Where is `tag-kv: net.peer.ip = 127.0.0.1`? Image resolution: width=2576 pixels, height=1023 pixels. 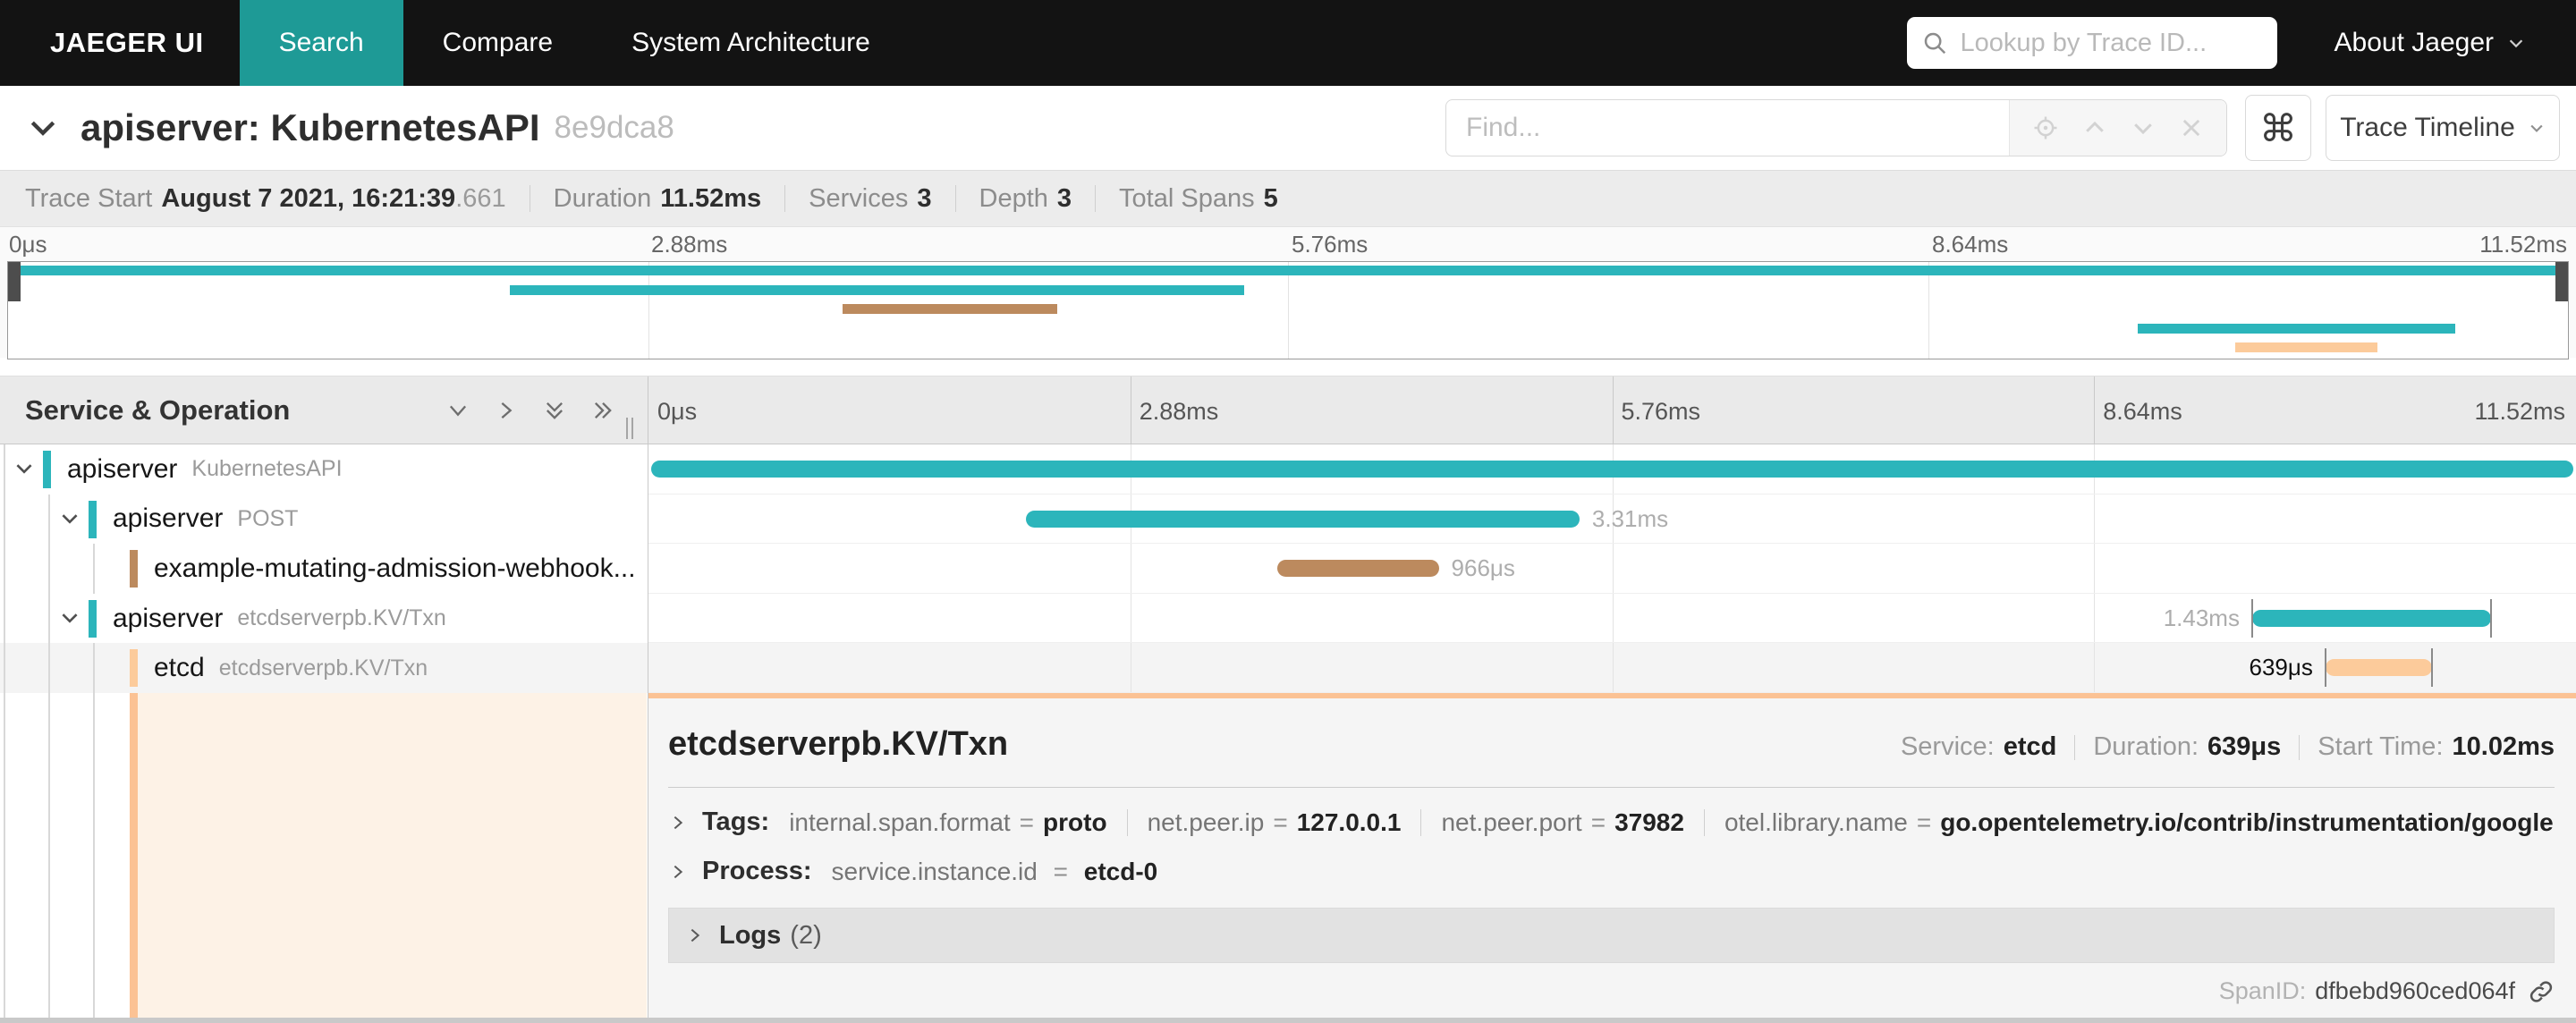 tag-kv: net.peer.ip = 127.0.0.1 is located at coordinates (1275, 822).